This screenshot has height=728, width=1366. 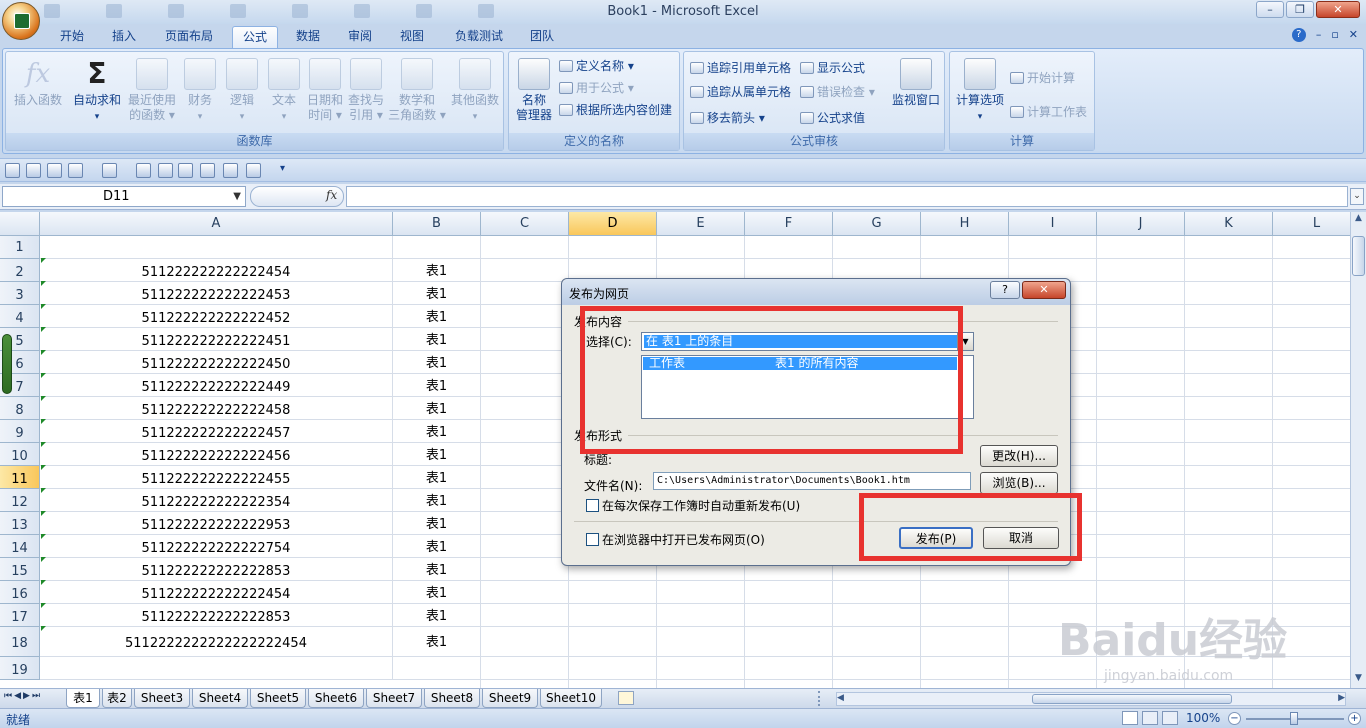 I want to click on sheet-nav-arrows-icon: ⏮◀▶⏭, so click(x=23, y=696).